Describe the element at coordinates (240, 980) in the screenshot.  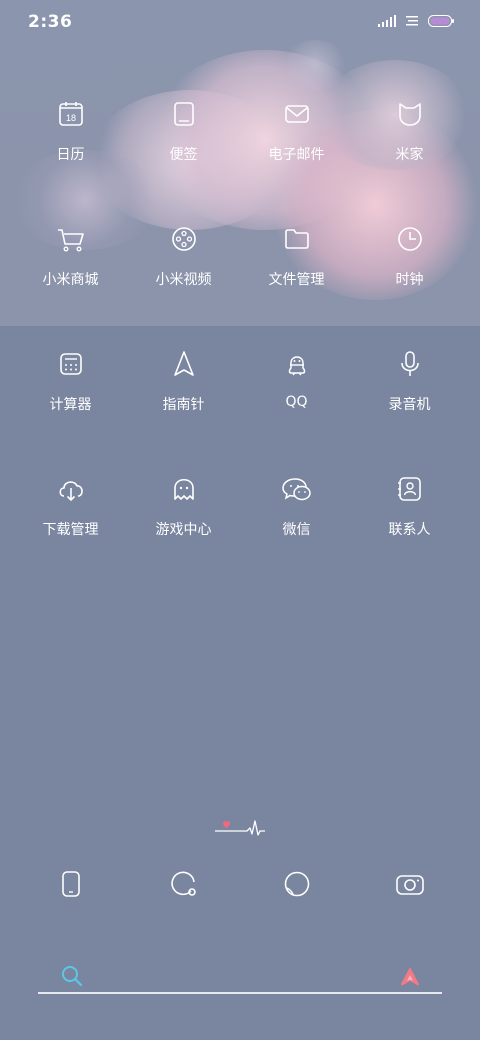
I see `search-bar` at that location.